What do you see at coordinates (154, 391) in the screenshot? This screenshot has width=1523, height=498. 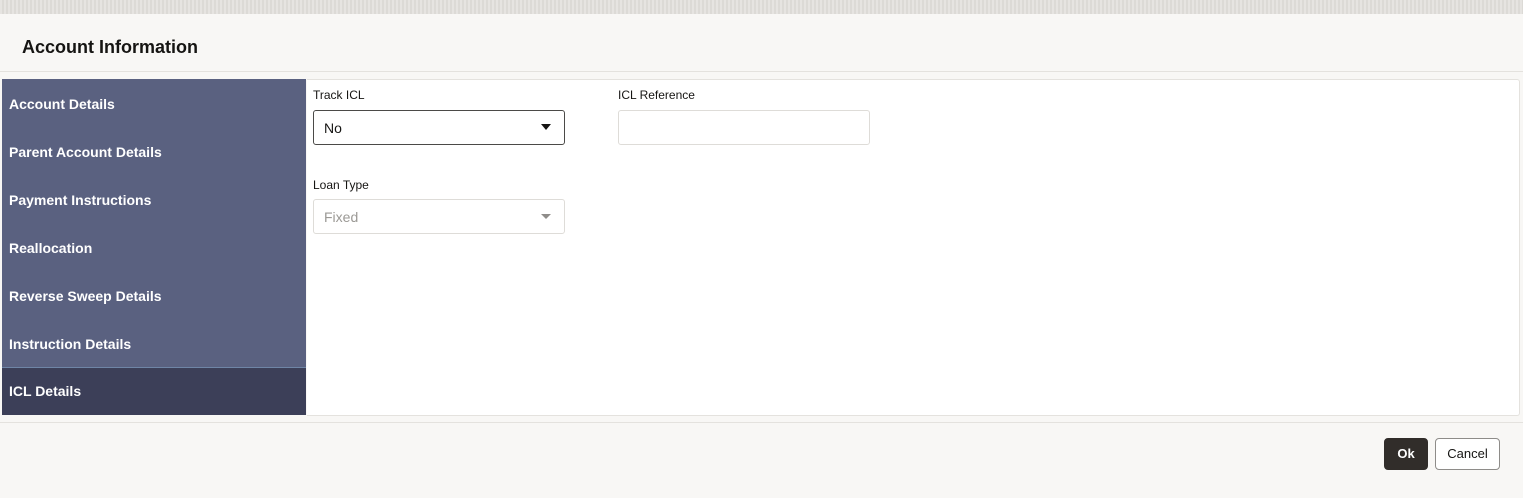 I see `sidebar-item-icl-details: ICL Details` at bounding box center [154, 391].